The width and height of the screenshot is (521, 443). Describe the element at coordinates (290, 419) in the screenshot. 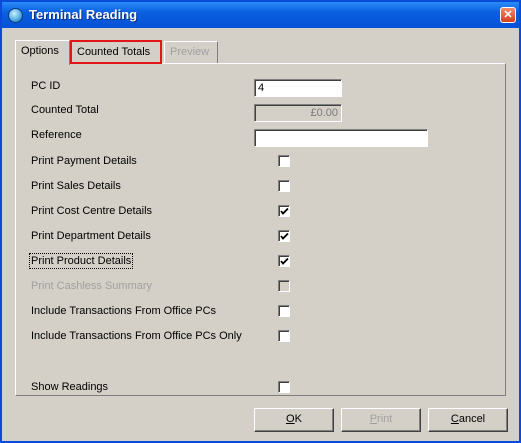

I see `ok-accel: O` at that location.